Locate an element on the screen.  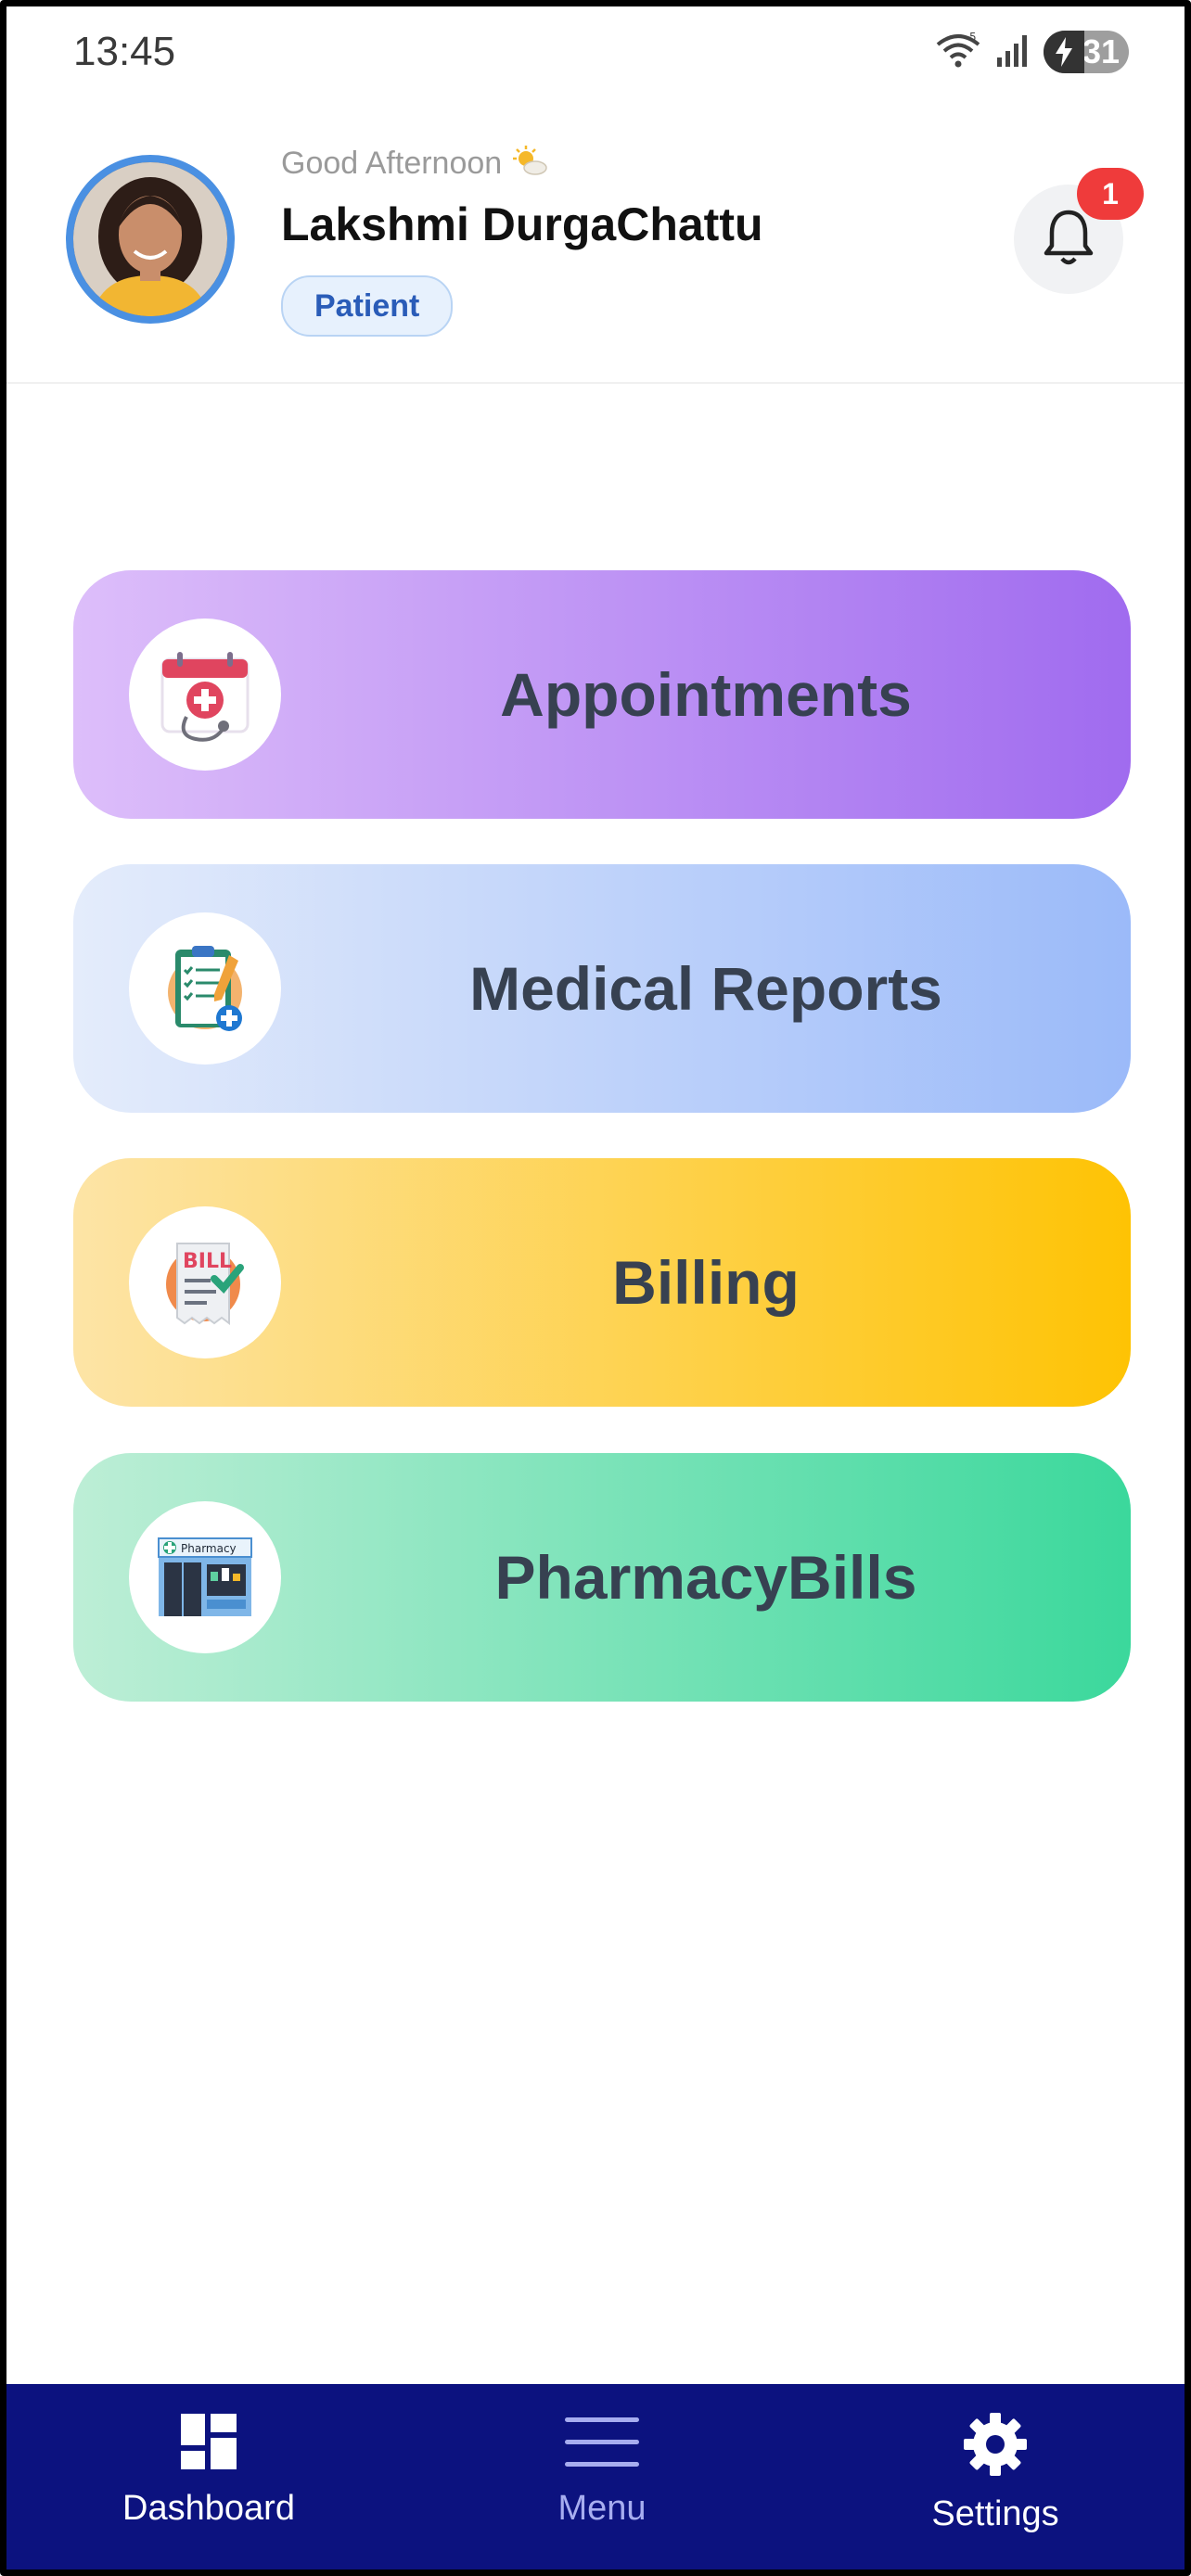
gear-icon is located at coordinates (996, 2446).